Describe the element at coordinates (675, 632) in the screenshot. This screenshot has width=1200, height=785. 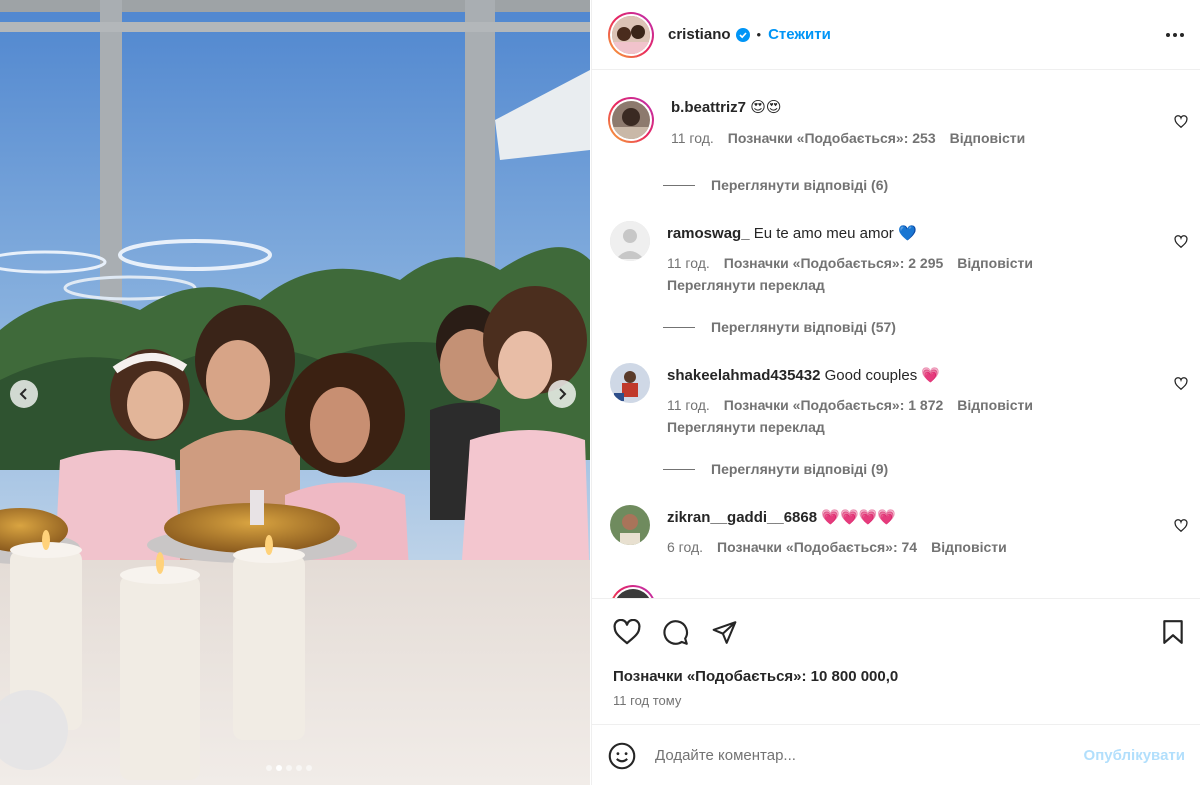
I see `comment-icon` at that location.